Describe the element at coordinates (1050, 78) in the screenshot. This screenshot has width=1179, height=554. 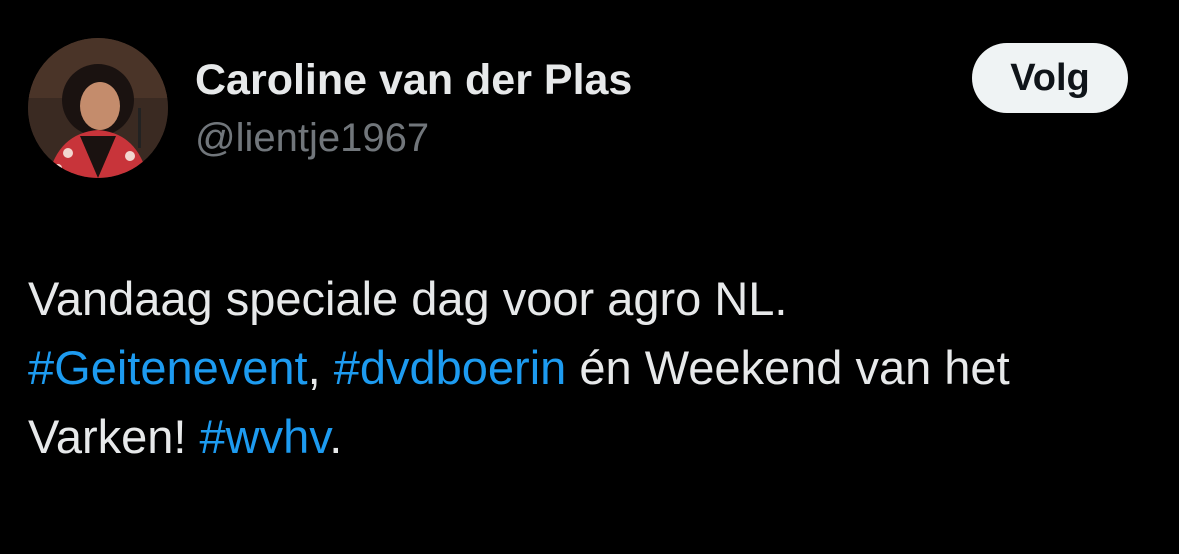
I see `follow-button: Volg` at that location.